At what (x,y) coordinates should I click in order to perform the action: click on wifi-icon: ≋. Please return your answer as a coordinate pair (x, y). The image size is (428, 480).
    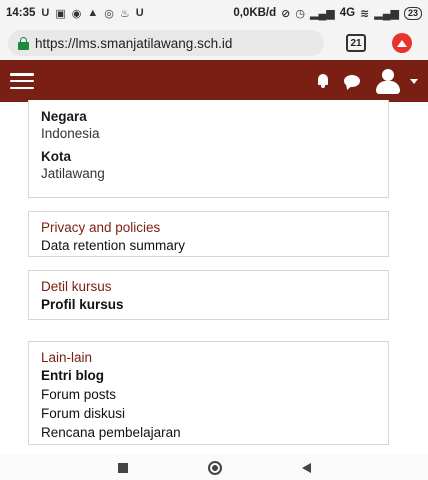
    Looking at the image, I should click on (365, 13).